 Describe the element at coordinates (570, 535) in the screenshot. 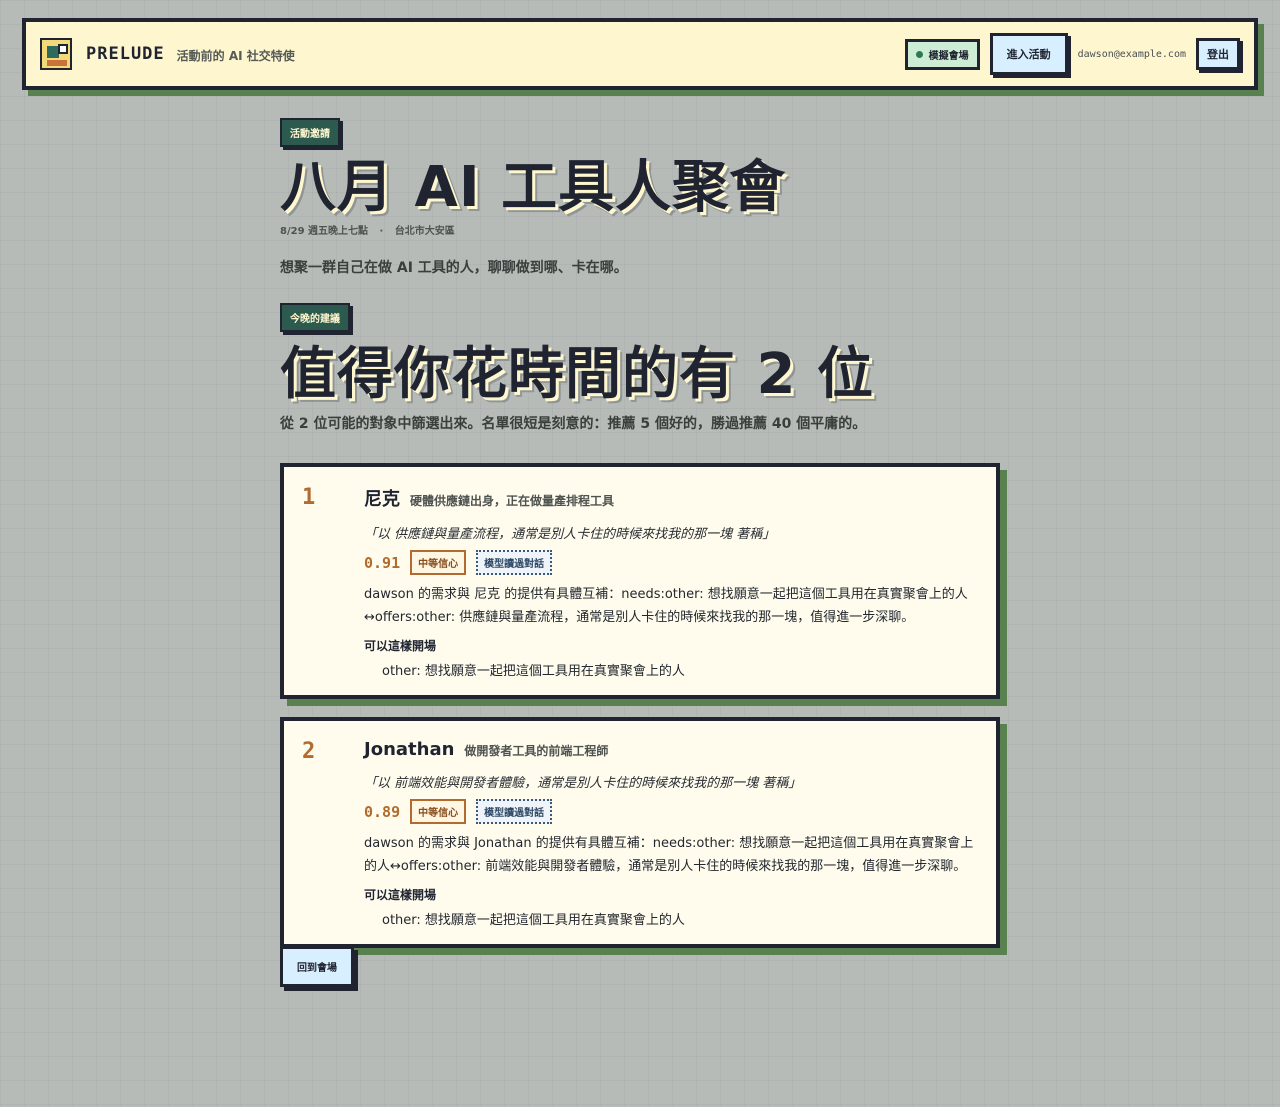

I see `person-quote: 「以 供應鏈與量產流程，通常是別人卡住的時候來找我的那一塊 著稱」` at that location.